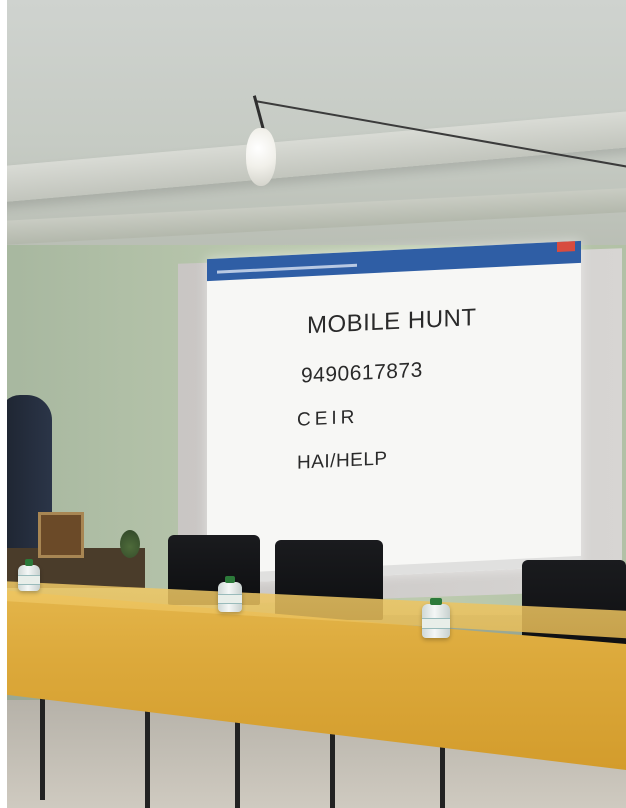 The image size is (626, 808). What do you see at coordinates (392, 321) in the screenshot?
I see `slide-line-title: MOBILE HUNT` at bounding box center [392, 321].